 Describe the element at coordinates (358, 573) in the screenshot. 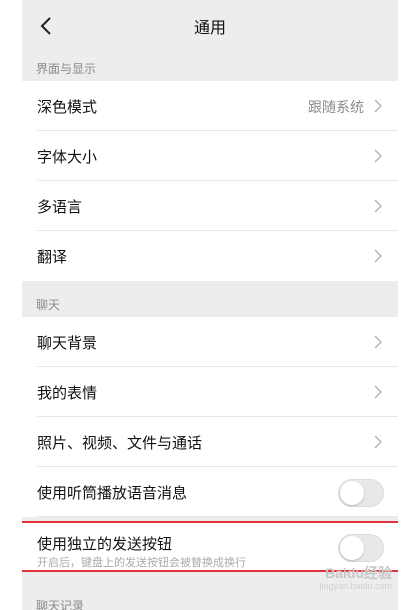

I see `watermark-brand: Baidu经验` at that location.